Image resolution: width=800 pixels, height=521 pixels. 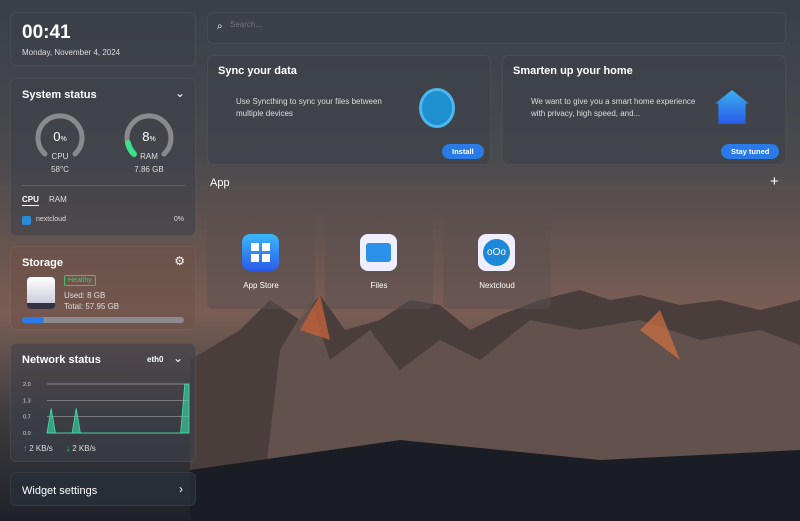 I want to click on app-label: Nextcloud, so click(x=497, y=285).